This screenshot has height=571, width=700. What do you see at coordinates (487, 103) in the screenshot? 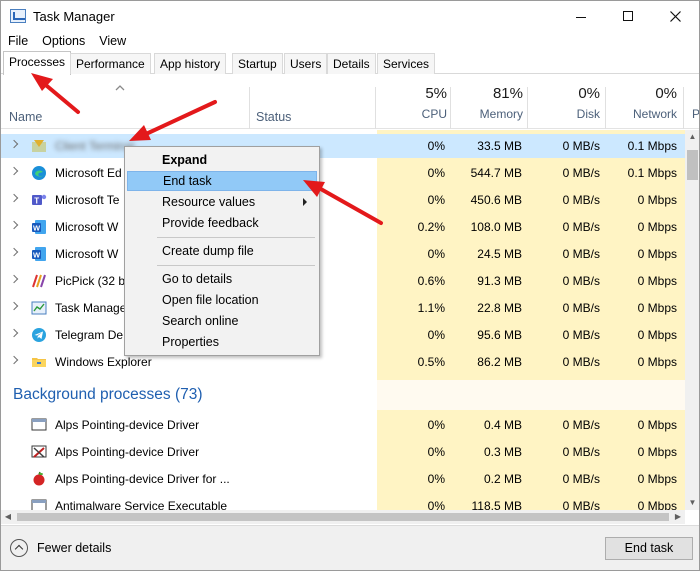
I see `column-memory: 81% Memory` at bounding box center [487, 103].